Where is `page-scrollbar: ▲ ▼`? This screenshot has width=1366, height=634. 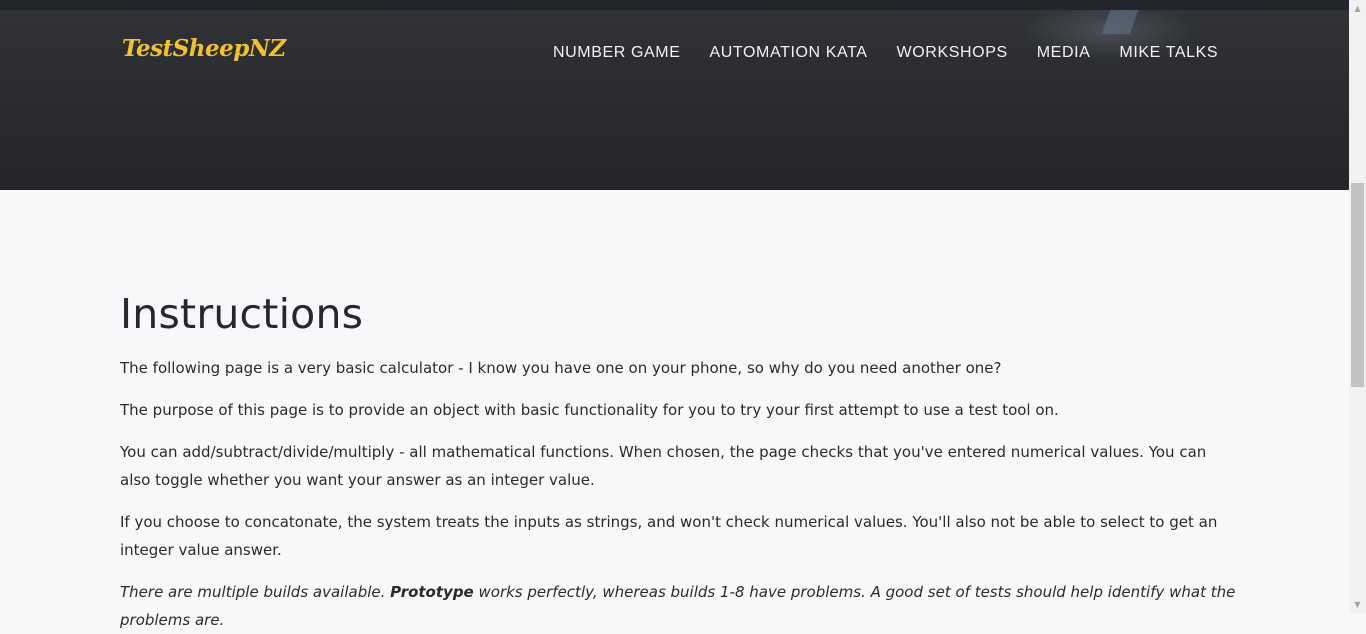 page-scrollbar: ▲ ▼ is located at coordinates (1357, 306).